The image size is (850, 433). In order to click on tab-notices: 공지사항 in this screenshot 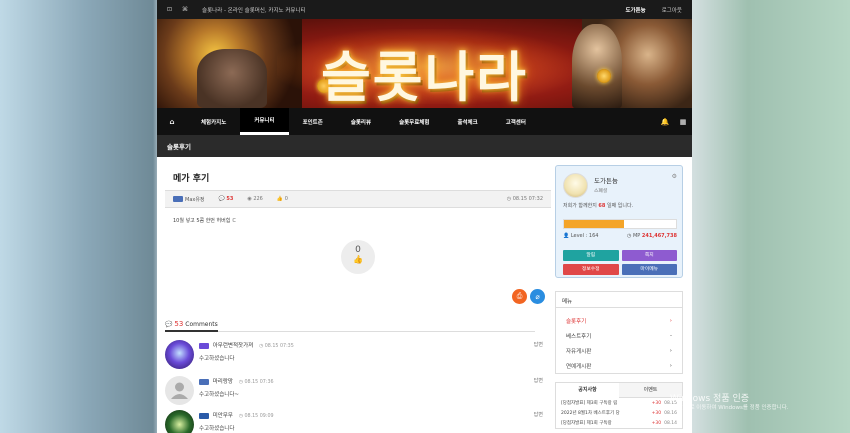, I will do `click(587, 390)`.